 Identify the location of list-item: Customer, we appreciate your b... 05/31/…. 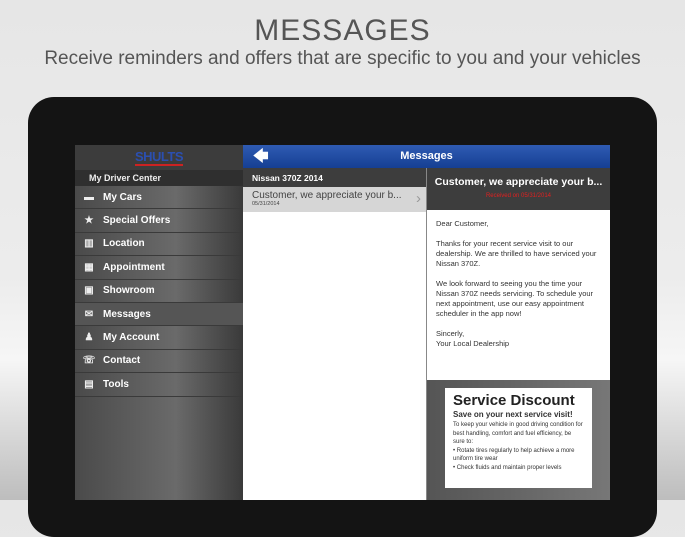
(334, 199).